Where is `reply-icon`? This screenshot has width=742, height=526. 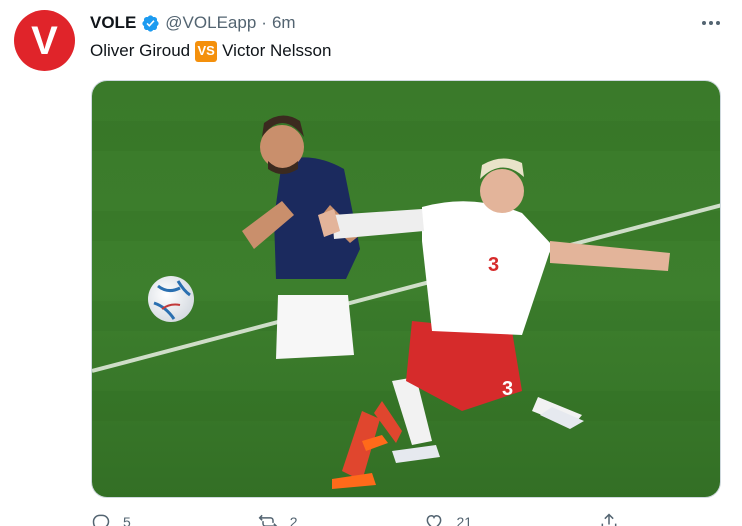
reply-icon is located at coordinates (101, 520).